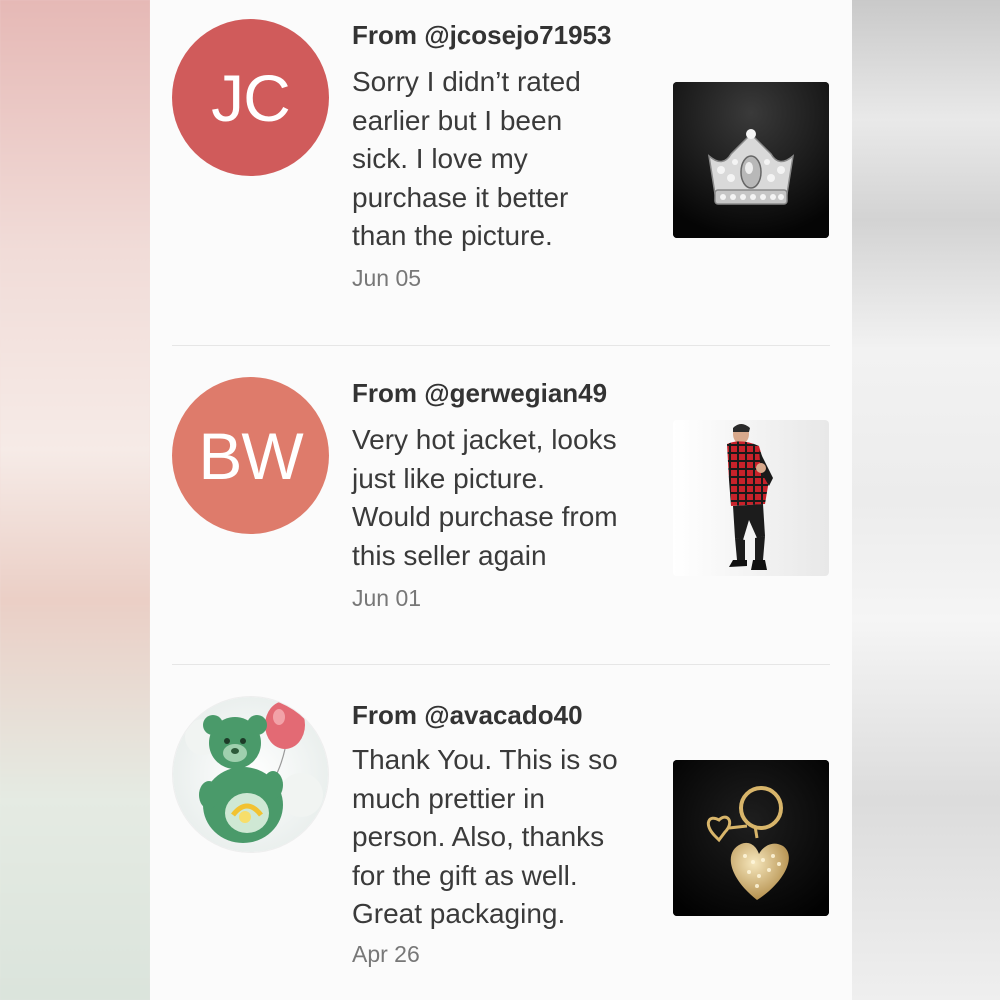 The height and width of the screenshot is (1000, 1000). Describe the element at coordinates (440, 158) in the screenshot. I see `review-text-line: sick. I love my` at that location.